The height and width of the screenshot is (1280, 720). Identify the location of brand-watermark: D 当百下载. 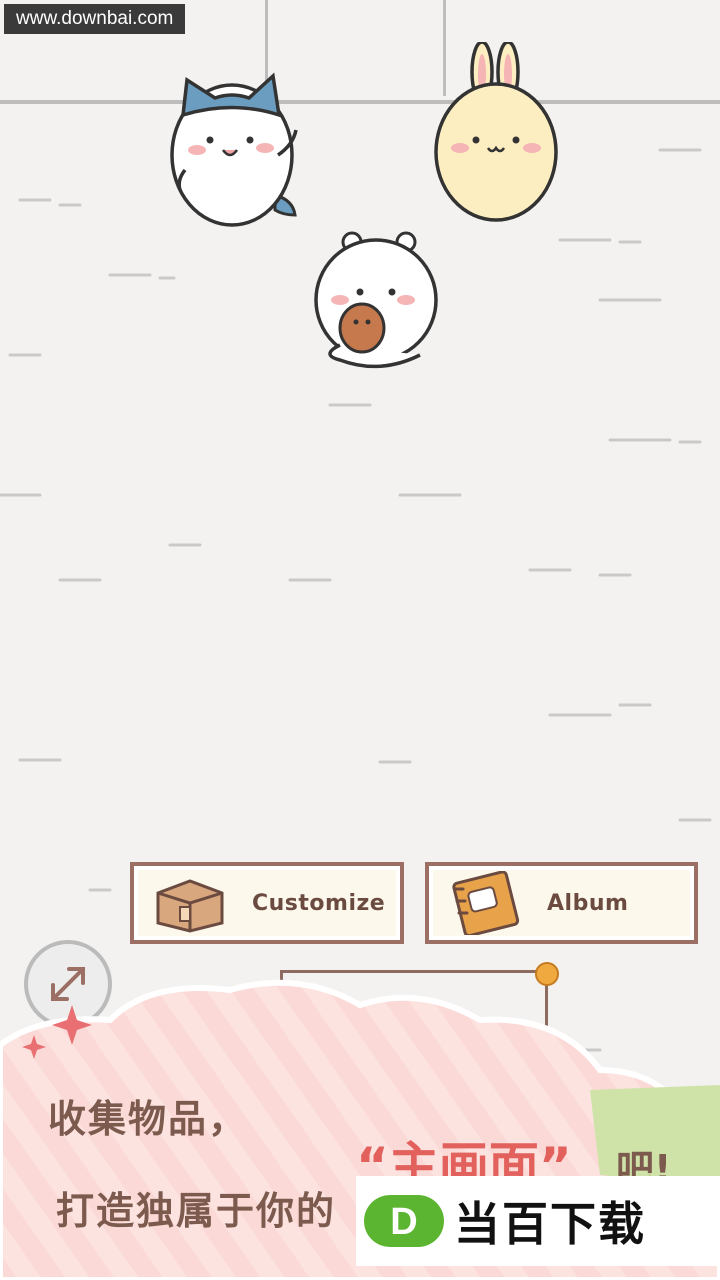
(538, 1221).